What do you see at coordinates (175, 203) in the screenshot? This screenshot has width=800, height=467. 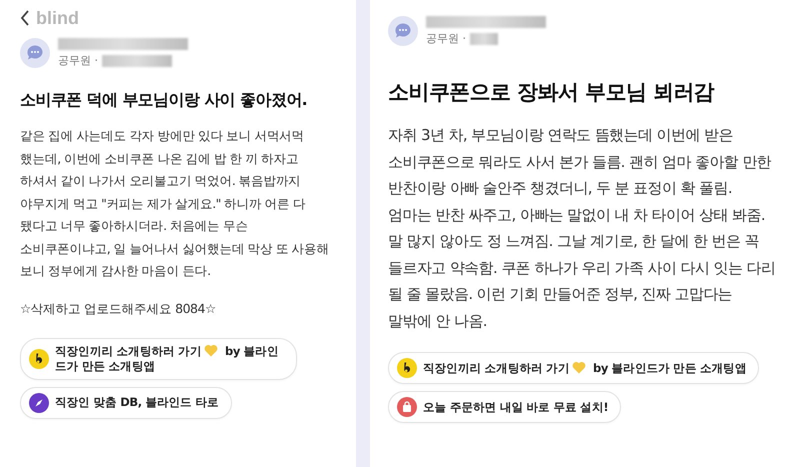 I see `post-body: 같은 집에 사는데도 각자 방에만 있다 보니 서먹서먹 했는데, 이번에 소비쿠폰 나온 김에 밥 한 끼 하자고 하셔서 같이 나가서 오리불고기 먹었어. 볶음밥까지 야무지게 먹고 "커피는 제가 살게요." 하니까 어른 다 됐다고 너무 좋아하시더라. 처음에는 무슨 소비쿠폰이냐고, 일 늘어나서 싫어했는데 막상 또 사용해 보니 정부에게 감사한 마음이 든다.` at bounding box center [175, 203].